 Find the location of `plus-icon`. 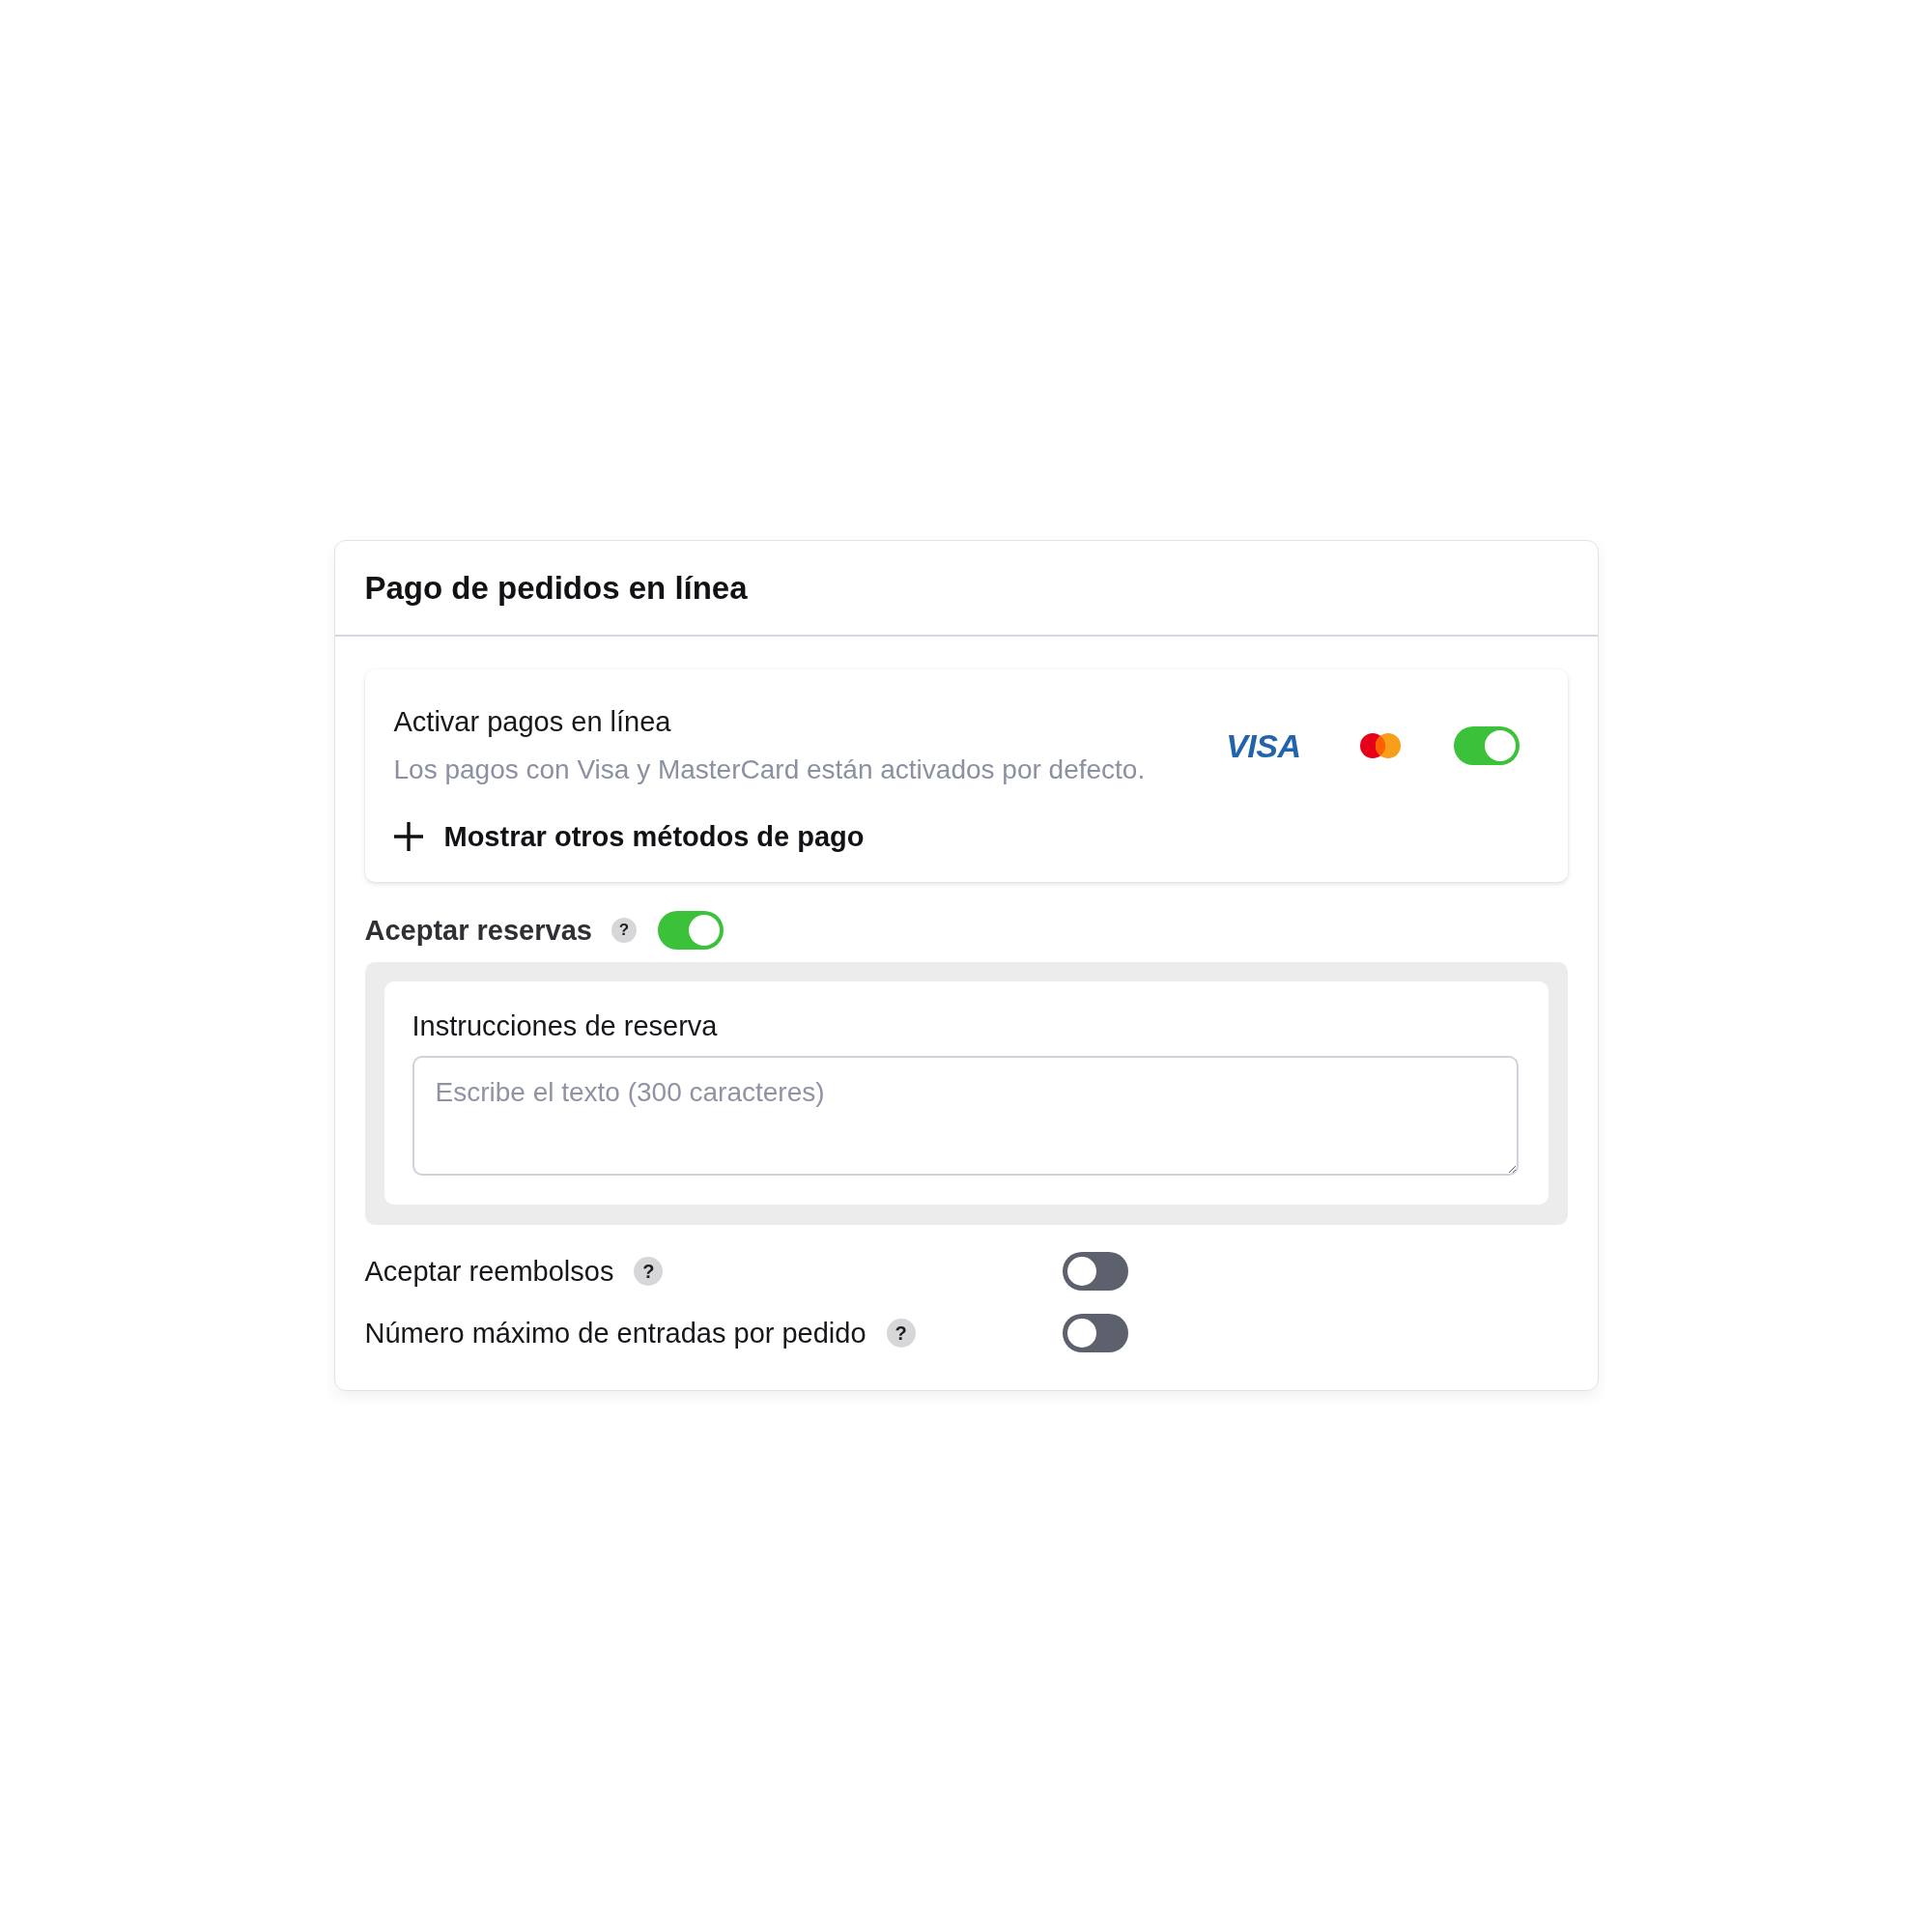

plus-icon is located at coordinates (408, 836).